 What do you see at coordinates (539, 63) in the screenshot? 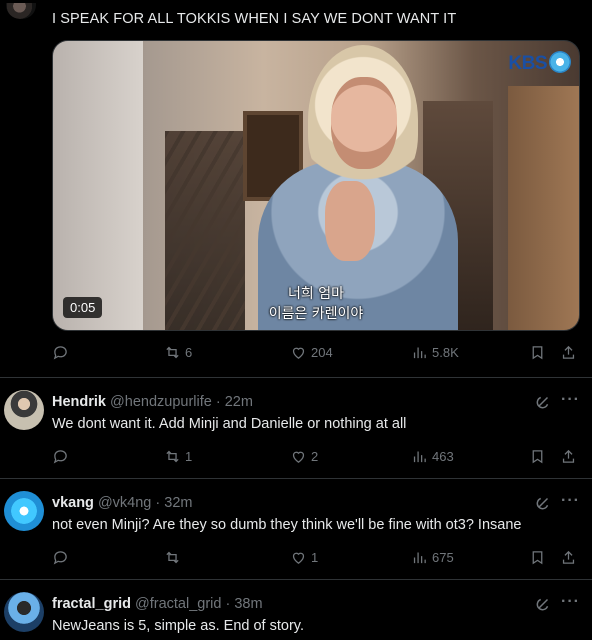
I see `broadcaster-watermark: KBS` at bounding box center [539, 63].